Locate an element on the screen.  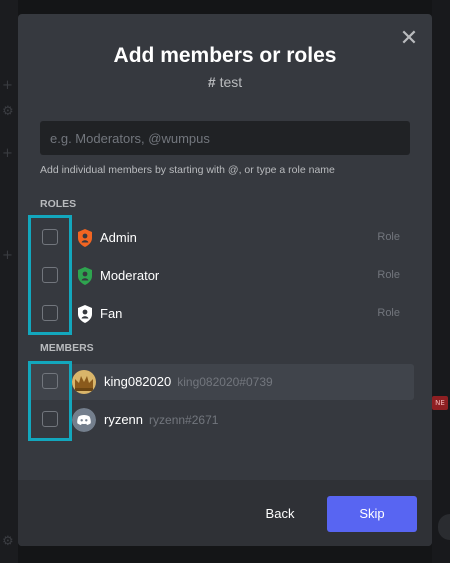
channel-name: test is located at coordinates (231, 82).